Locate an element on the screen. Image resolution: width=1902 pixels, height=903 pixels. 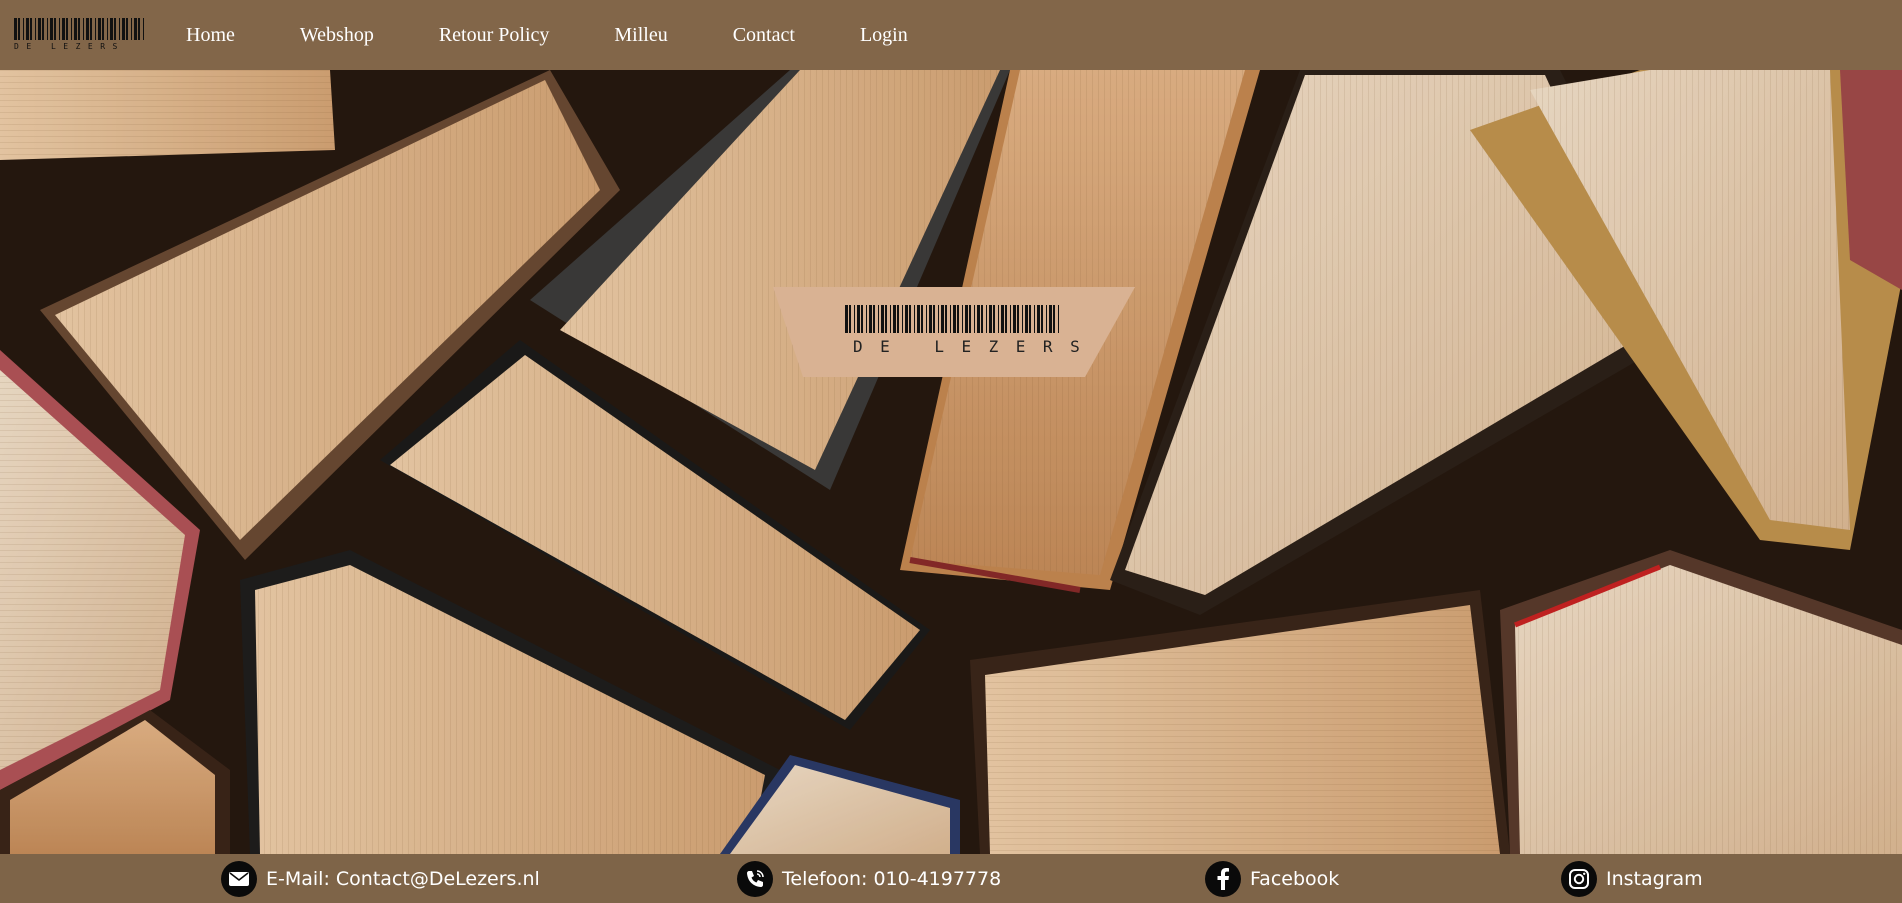
phone-contact: Telefoon: 010-4197778 is located at coordinates (869, 879).